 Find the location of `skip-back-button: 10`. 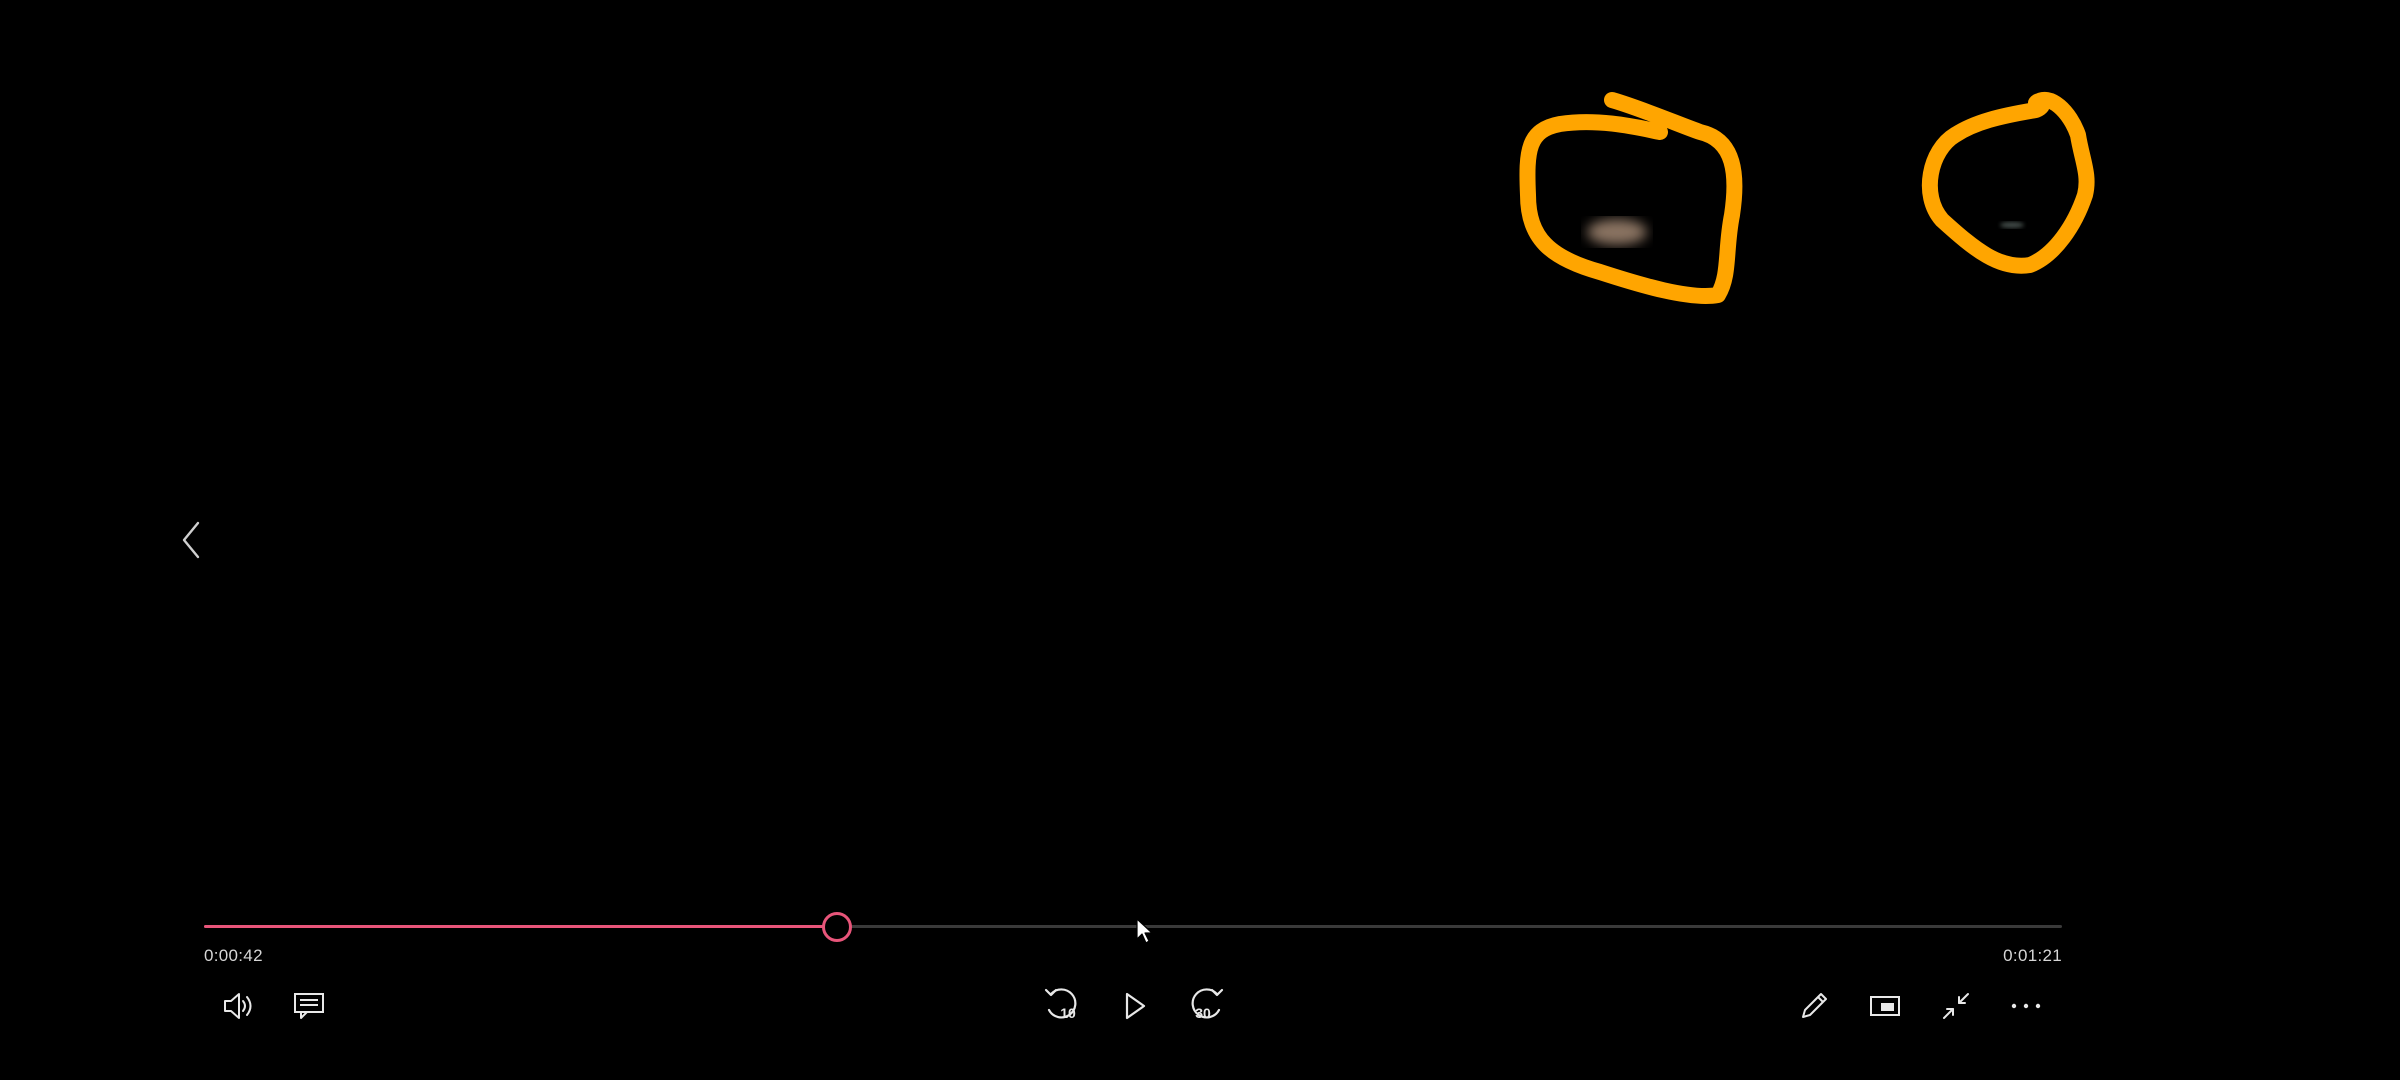

skip-back-button: 10 is located at coordinates (1063, 1006).